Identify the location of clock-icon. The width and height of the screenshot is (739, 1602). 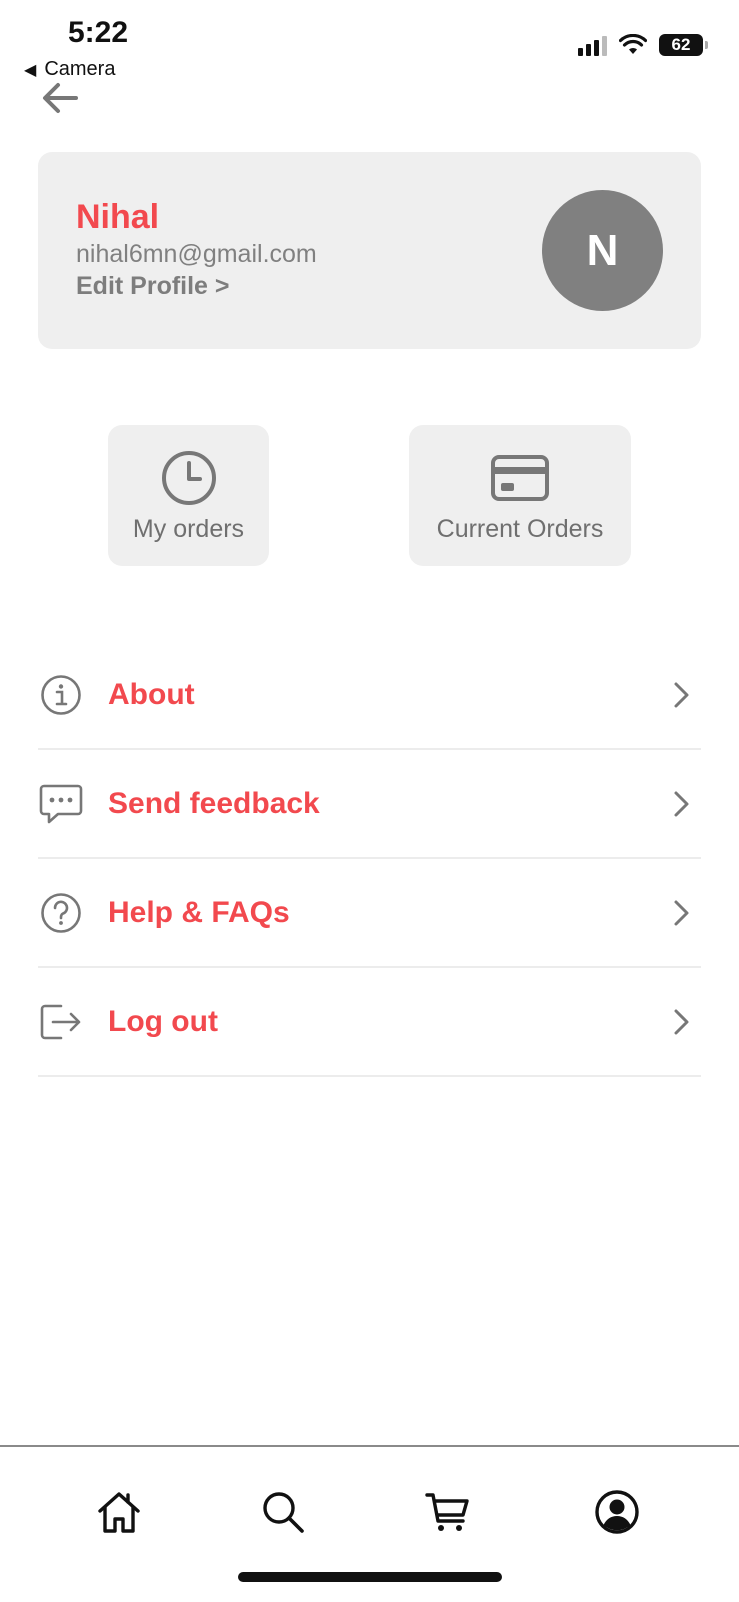
(188, 478).